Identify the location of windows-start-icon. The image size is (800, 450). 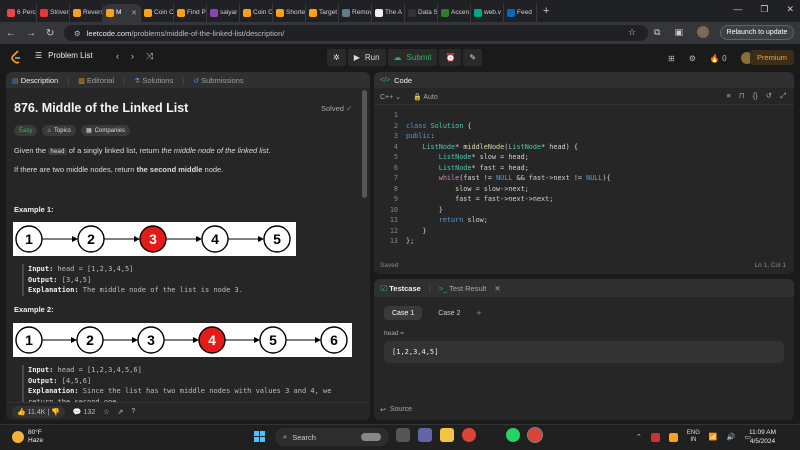
(259, 436).